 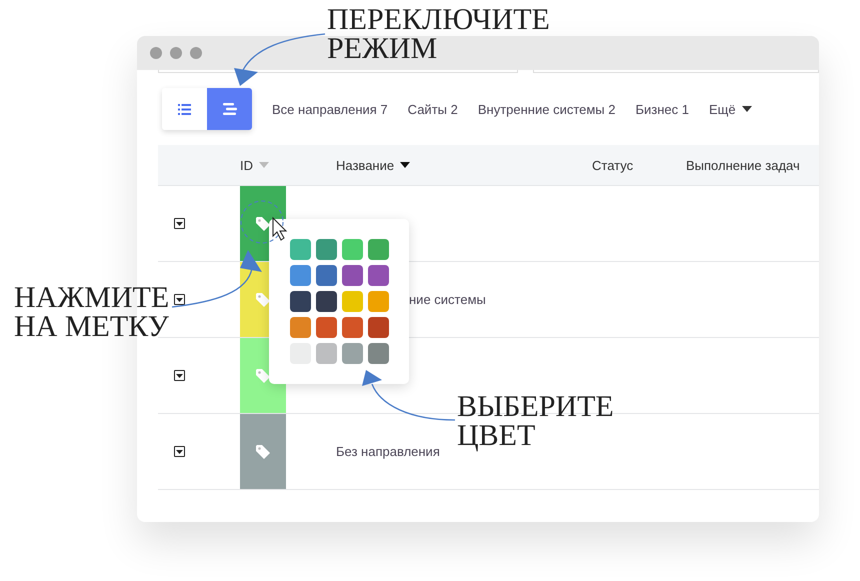 What do you see at coordinates (438, 34) in the screenshot?
I see `callout-text: ПЕРЕКЛЮЧИТЕ РЕЖИМ` at bounding box center [438, 34].